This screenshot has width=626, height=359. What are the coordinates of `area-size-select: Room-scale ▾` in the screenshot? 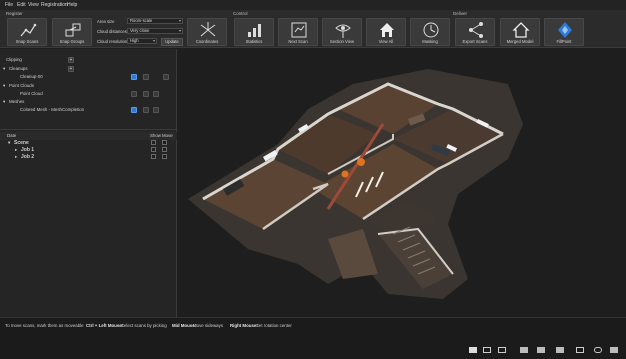 It's located at (155, 21).